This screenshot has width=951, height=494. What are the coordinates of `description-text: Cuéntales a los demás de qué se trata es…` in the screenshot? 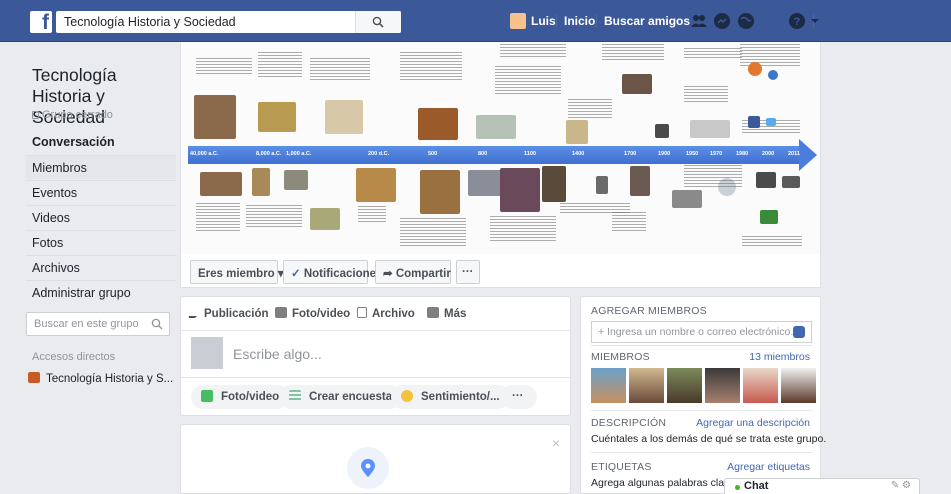 It's located at (709, 439).